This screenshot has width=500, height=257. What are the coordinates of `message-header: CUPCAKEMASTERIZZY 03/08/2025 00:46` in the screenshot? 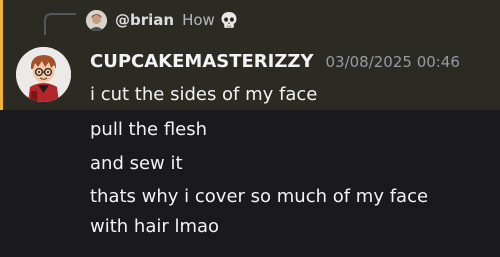 It's located at (275, 61).